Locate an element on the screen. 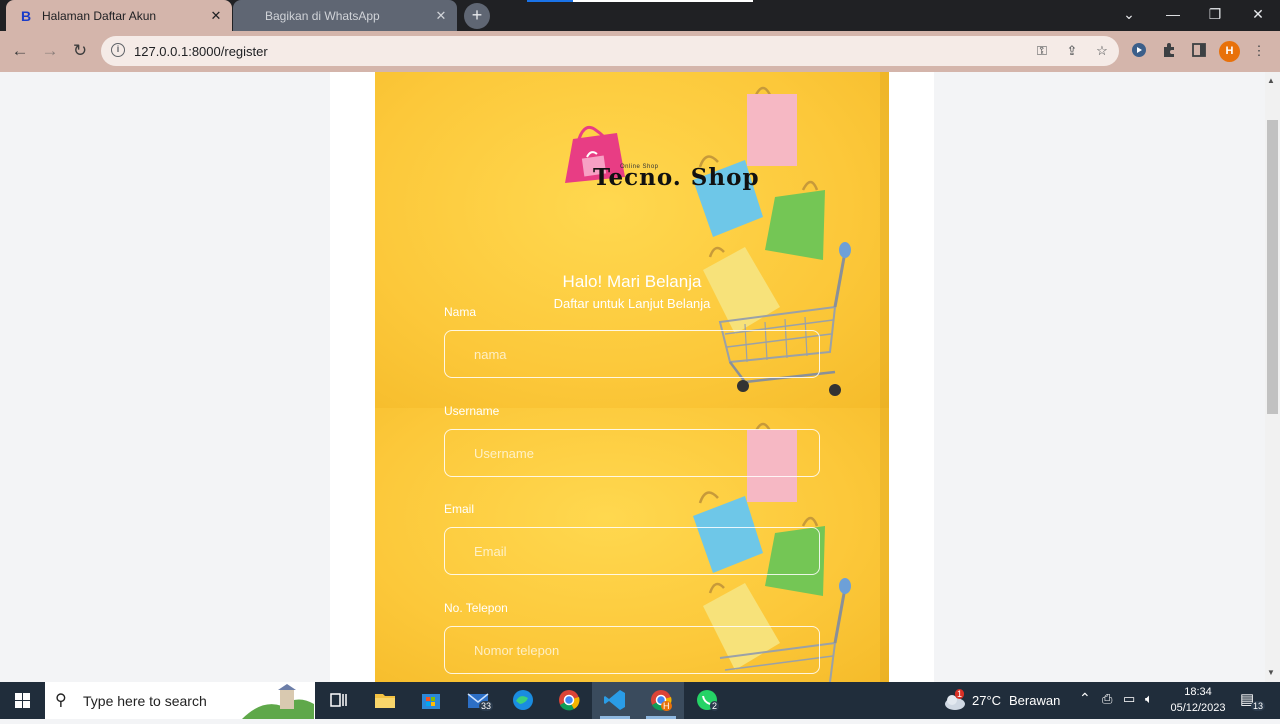 The width and height of the screenshot is (1280, 724). tab-title: Bagikan di WhatsApp is located at coordinates (322, 15).